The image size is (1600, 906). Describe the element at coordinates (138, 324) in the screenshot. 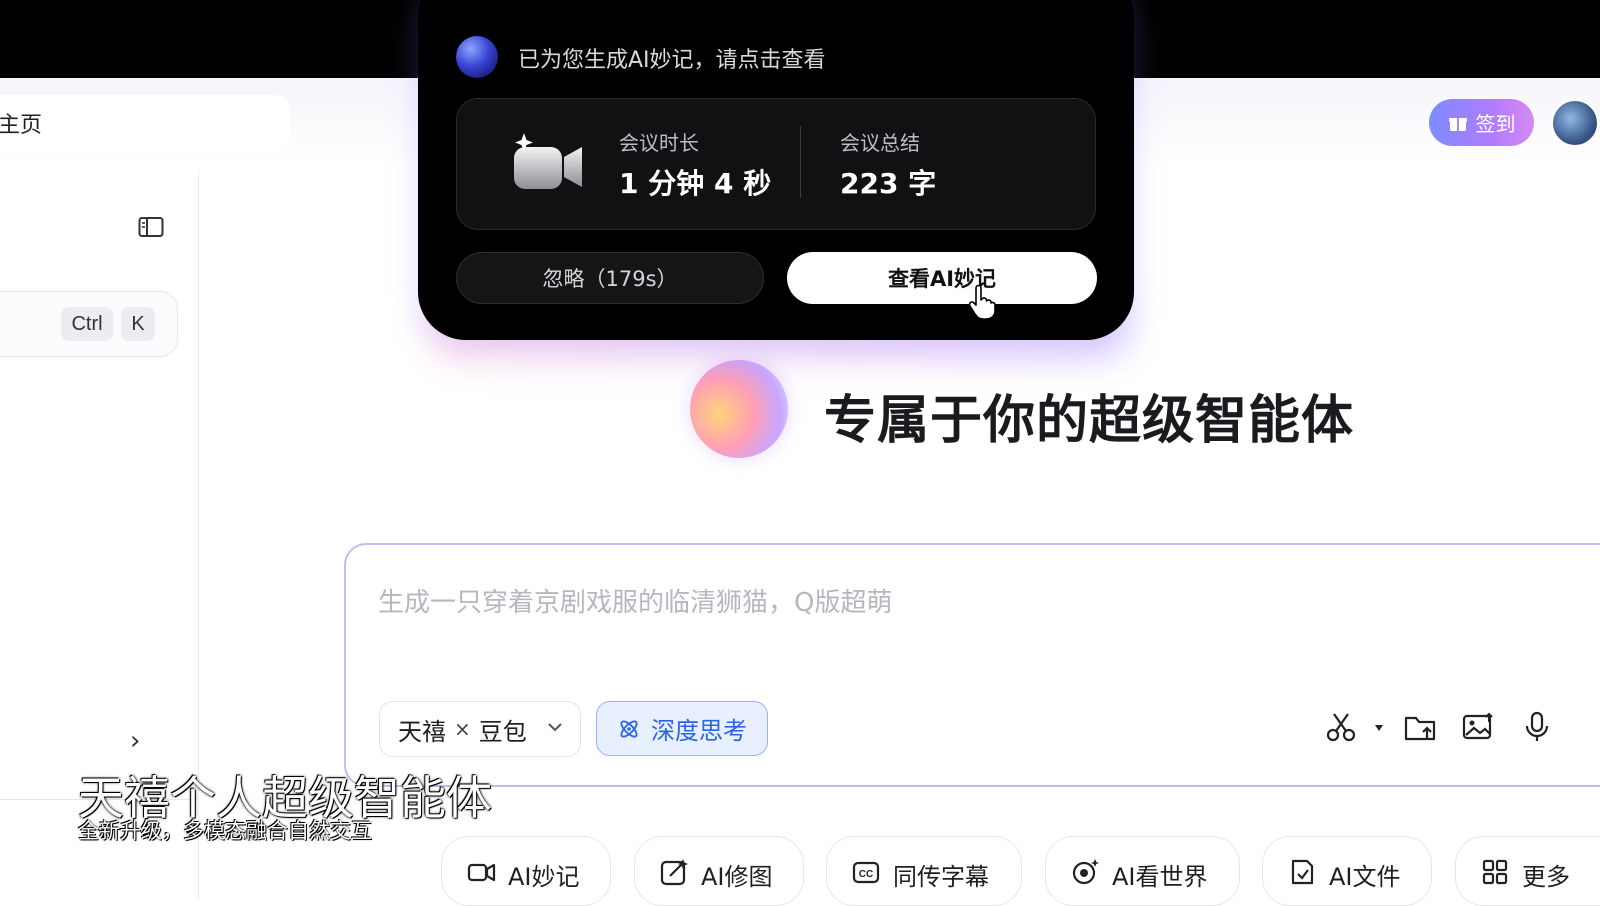

I see `shortcut-key-k: K` at that location.